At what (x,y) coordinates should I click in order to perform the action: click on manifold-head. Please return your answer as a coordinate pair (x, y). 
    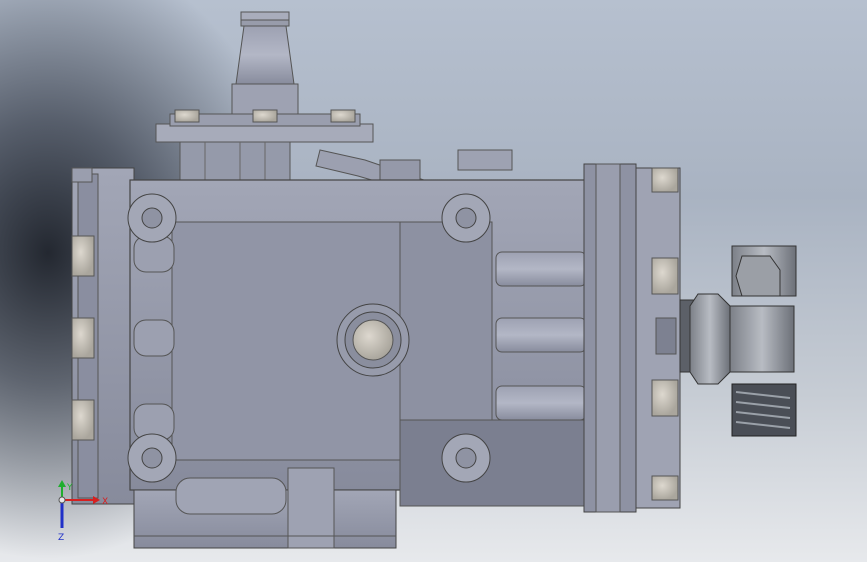
    Looking at the image, I should click on (632, 338).